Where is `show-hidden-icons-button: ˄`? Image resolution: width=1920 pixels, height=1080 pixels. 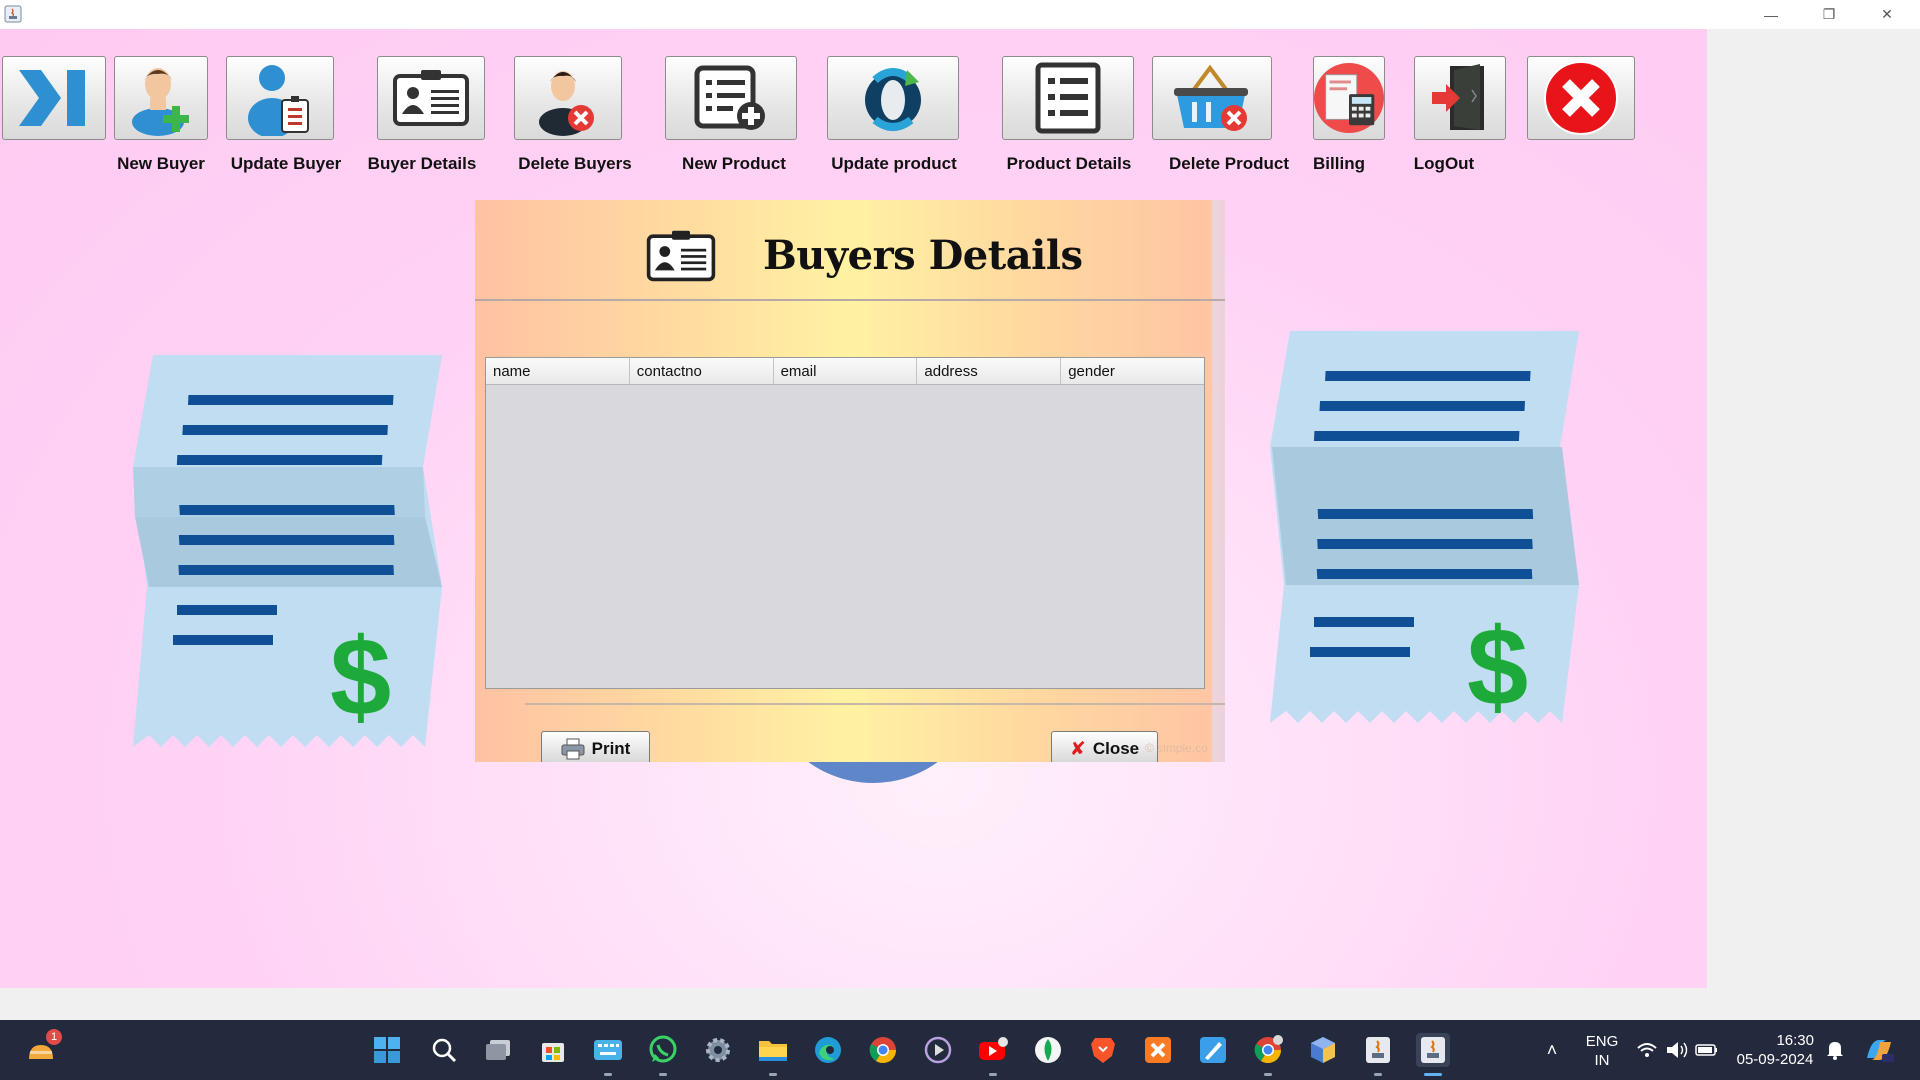 show-hidden-icons-button: ˄ is located at coordinates (1552, 1050).